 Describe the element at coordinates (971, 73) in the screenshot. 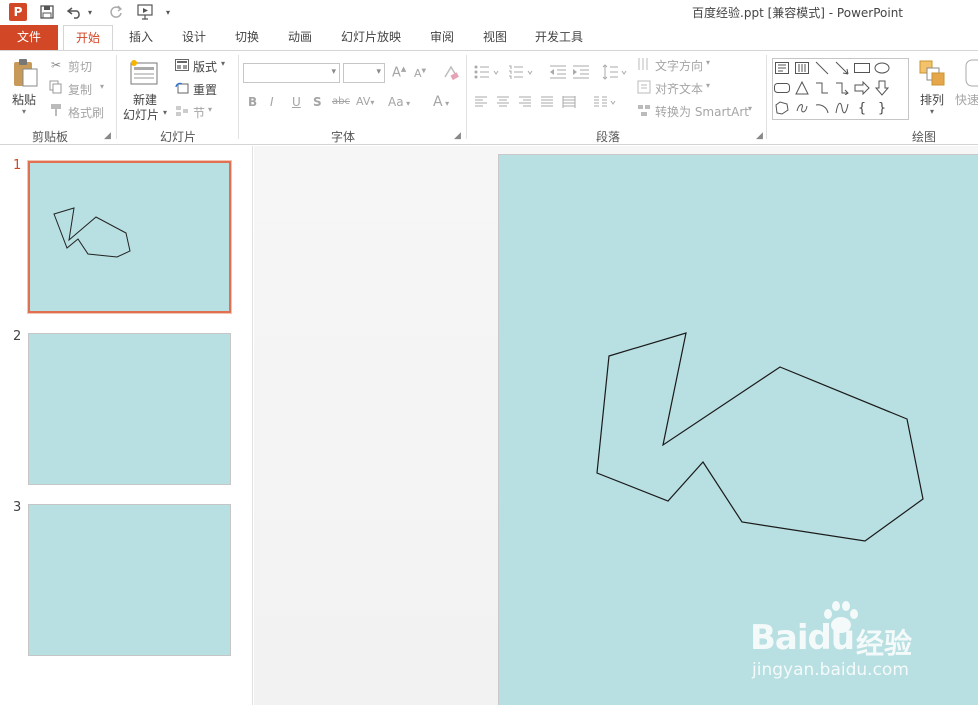

I see `quick-styles-icon` at that location.